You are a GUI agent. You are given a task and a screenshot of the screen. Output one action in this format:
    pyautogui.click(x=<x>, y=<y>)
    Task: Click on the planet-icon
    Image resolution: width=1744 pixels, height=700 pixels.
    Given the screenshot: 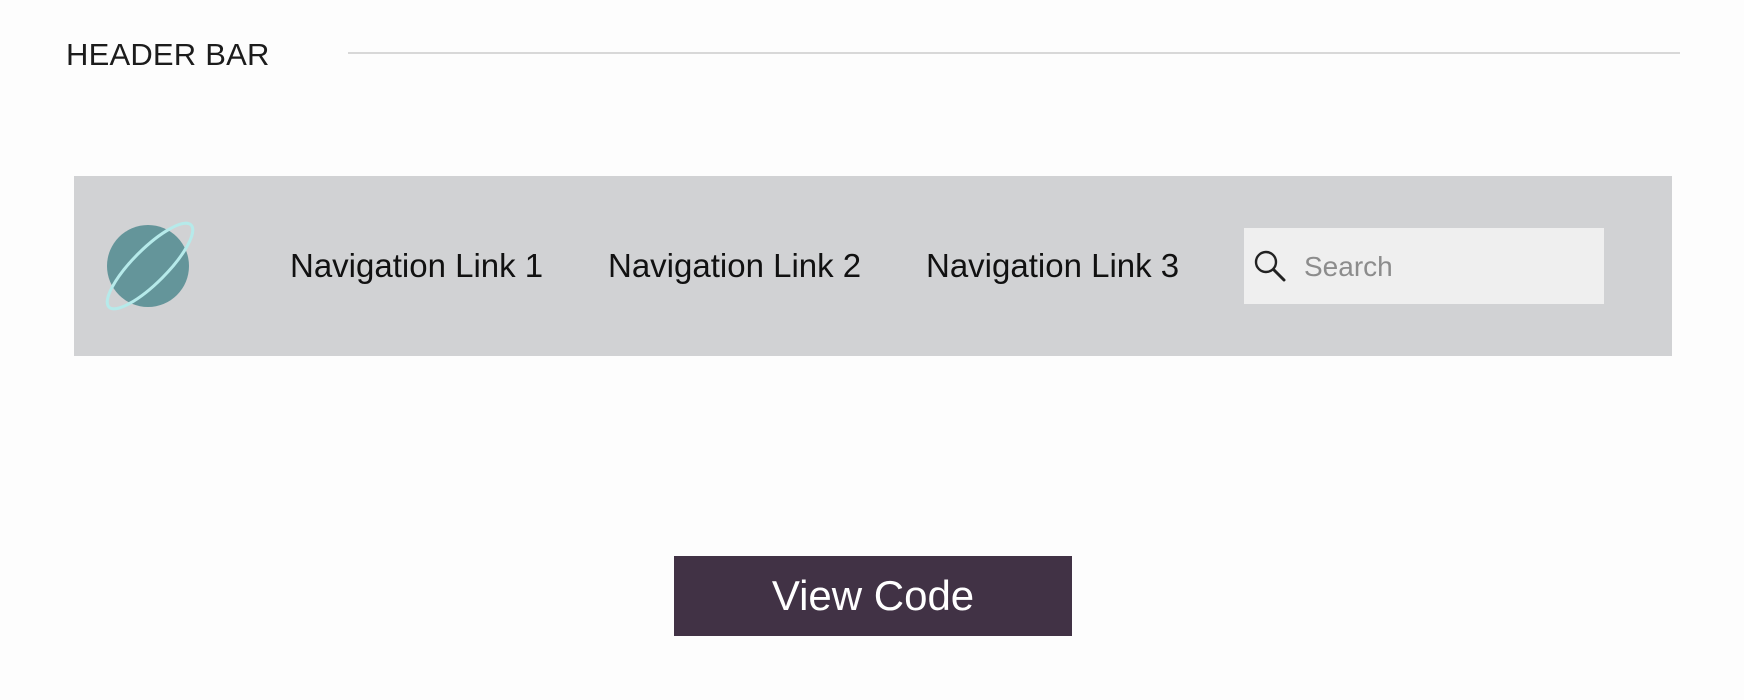 What is the action you would take?
    pyautogui.click(x=150, y=266)
    